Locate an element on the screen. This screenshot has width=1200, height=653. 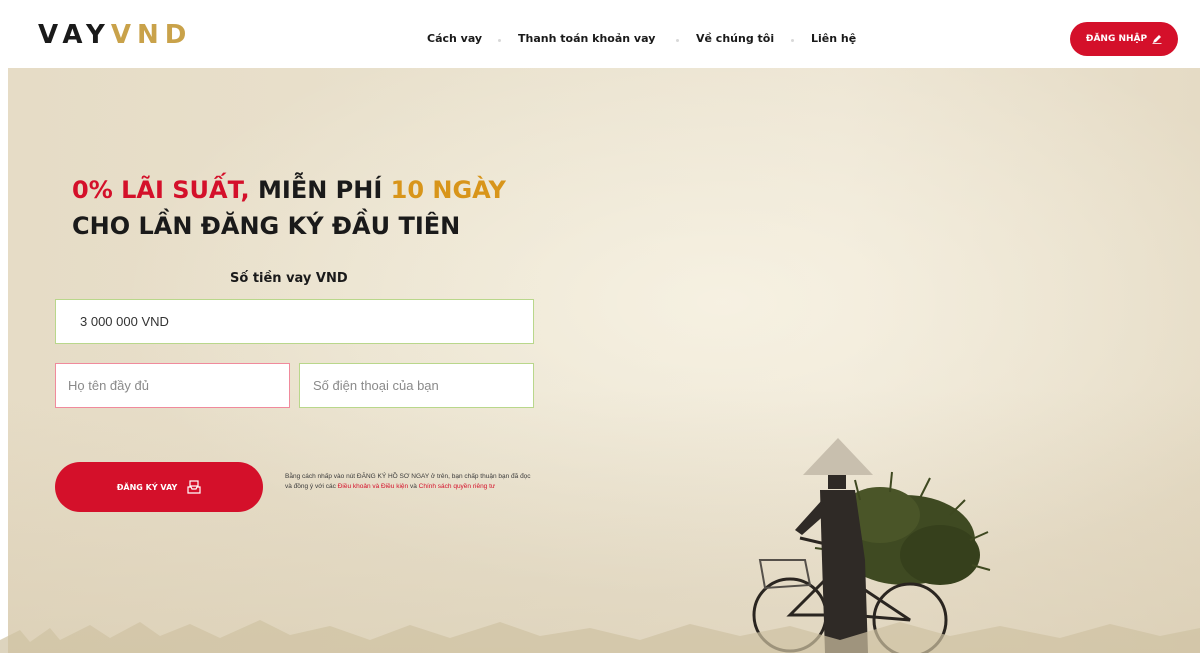
phone-number-placeholder: Số điện thoại của bạn is located at coordinates (376, 385).